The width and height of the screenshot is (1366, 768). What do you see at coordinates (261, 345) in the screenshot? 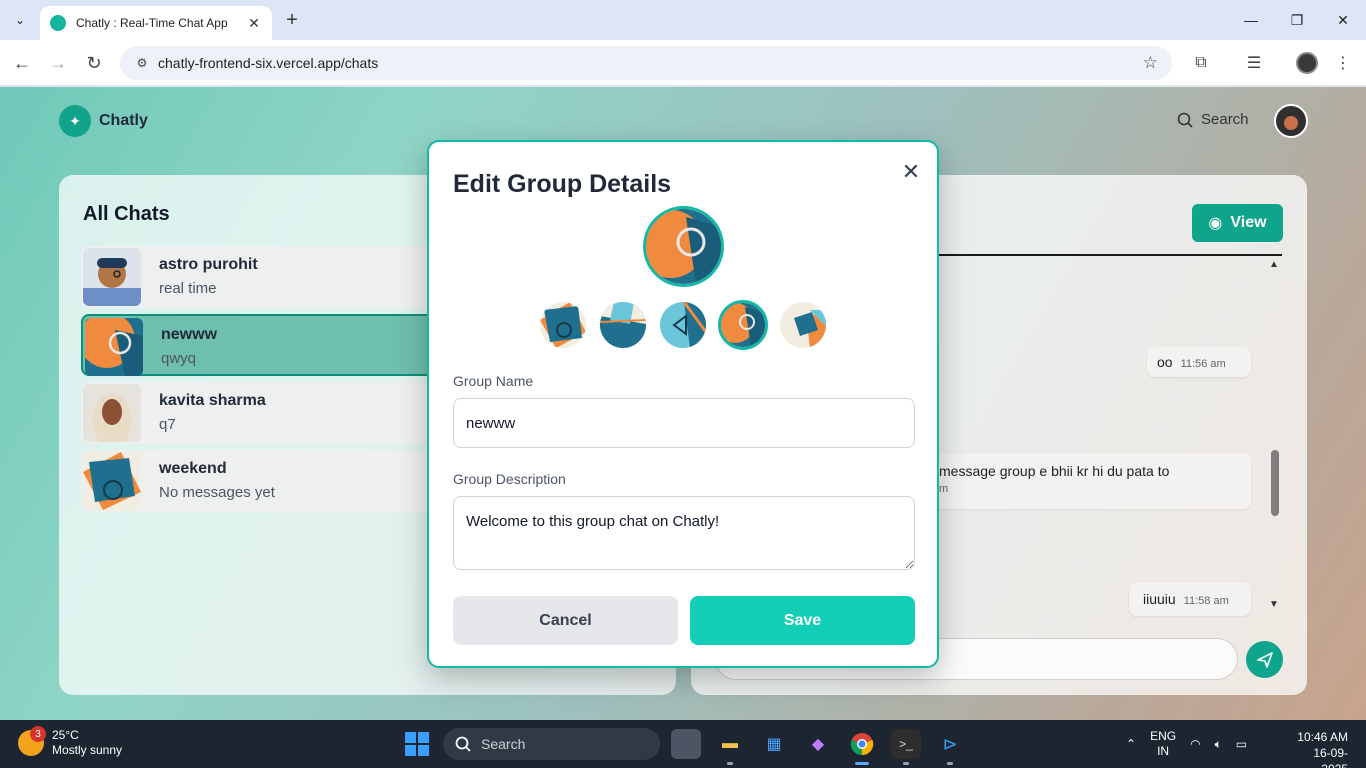
I see `chat-item-newww: newww qwyq` at bounding box center [261, 345].